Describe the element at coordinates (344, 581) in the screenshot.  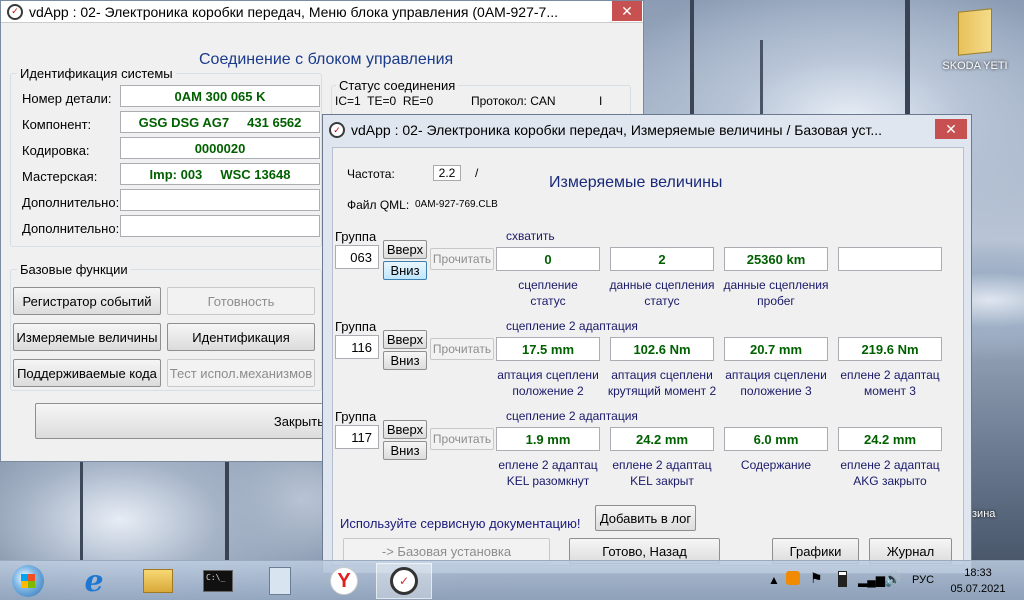
I see `taskbar-yandex: Y` at that location.